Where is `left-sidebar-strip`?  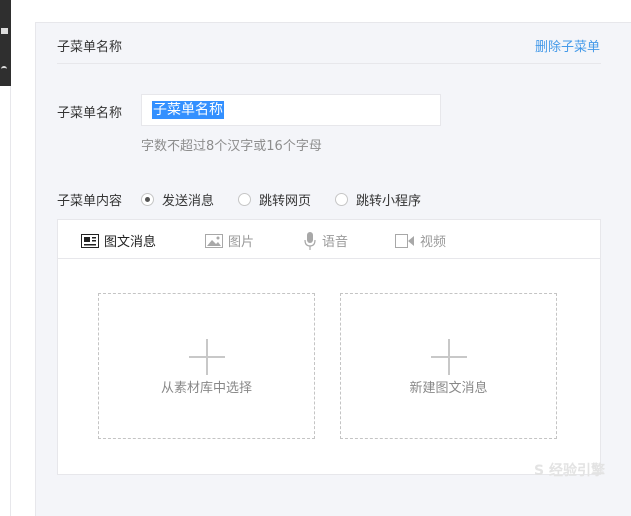
left-sidebar-strip is located at coordinates (5, 43).